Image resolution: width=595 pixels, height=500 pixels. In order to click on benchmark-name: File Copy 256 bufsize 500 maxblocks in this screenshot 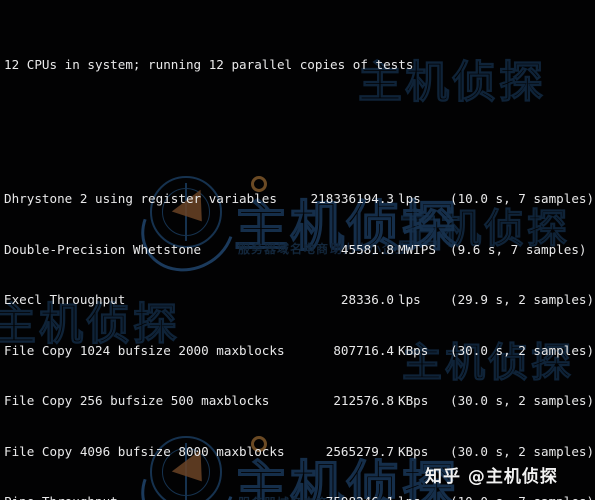, I will do `click(137, 401)`.